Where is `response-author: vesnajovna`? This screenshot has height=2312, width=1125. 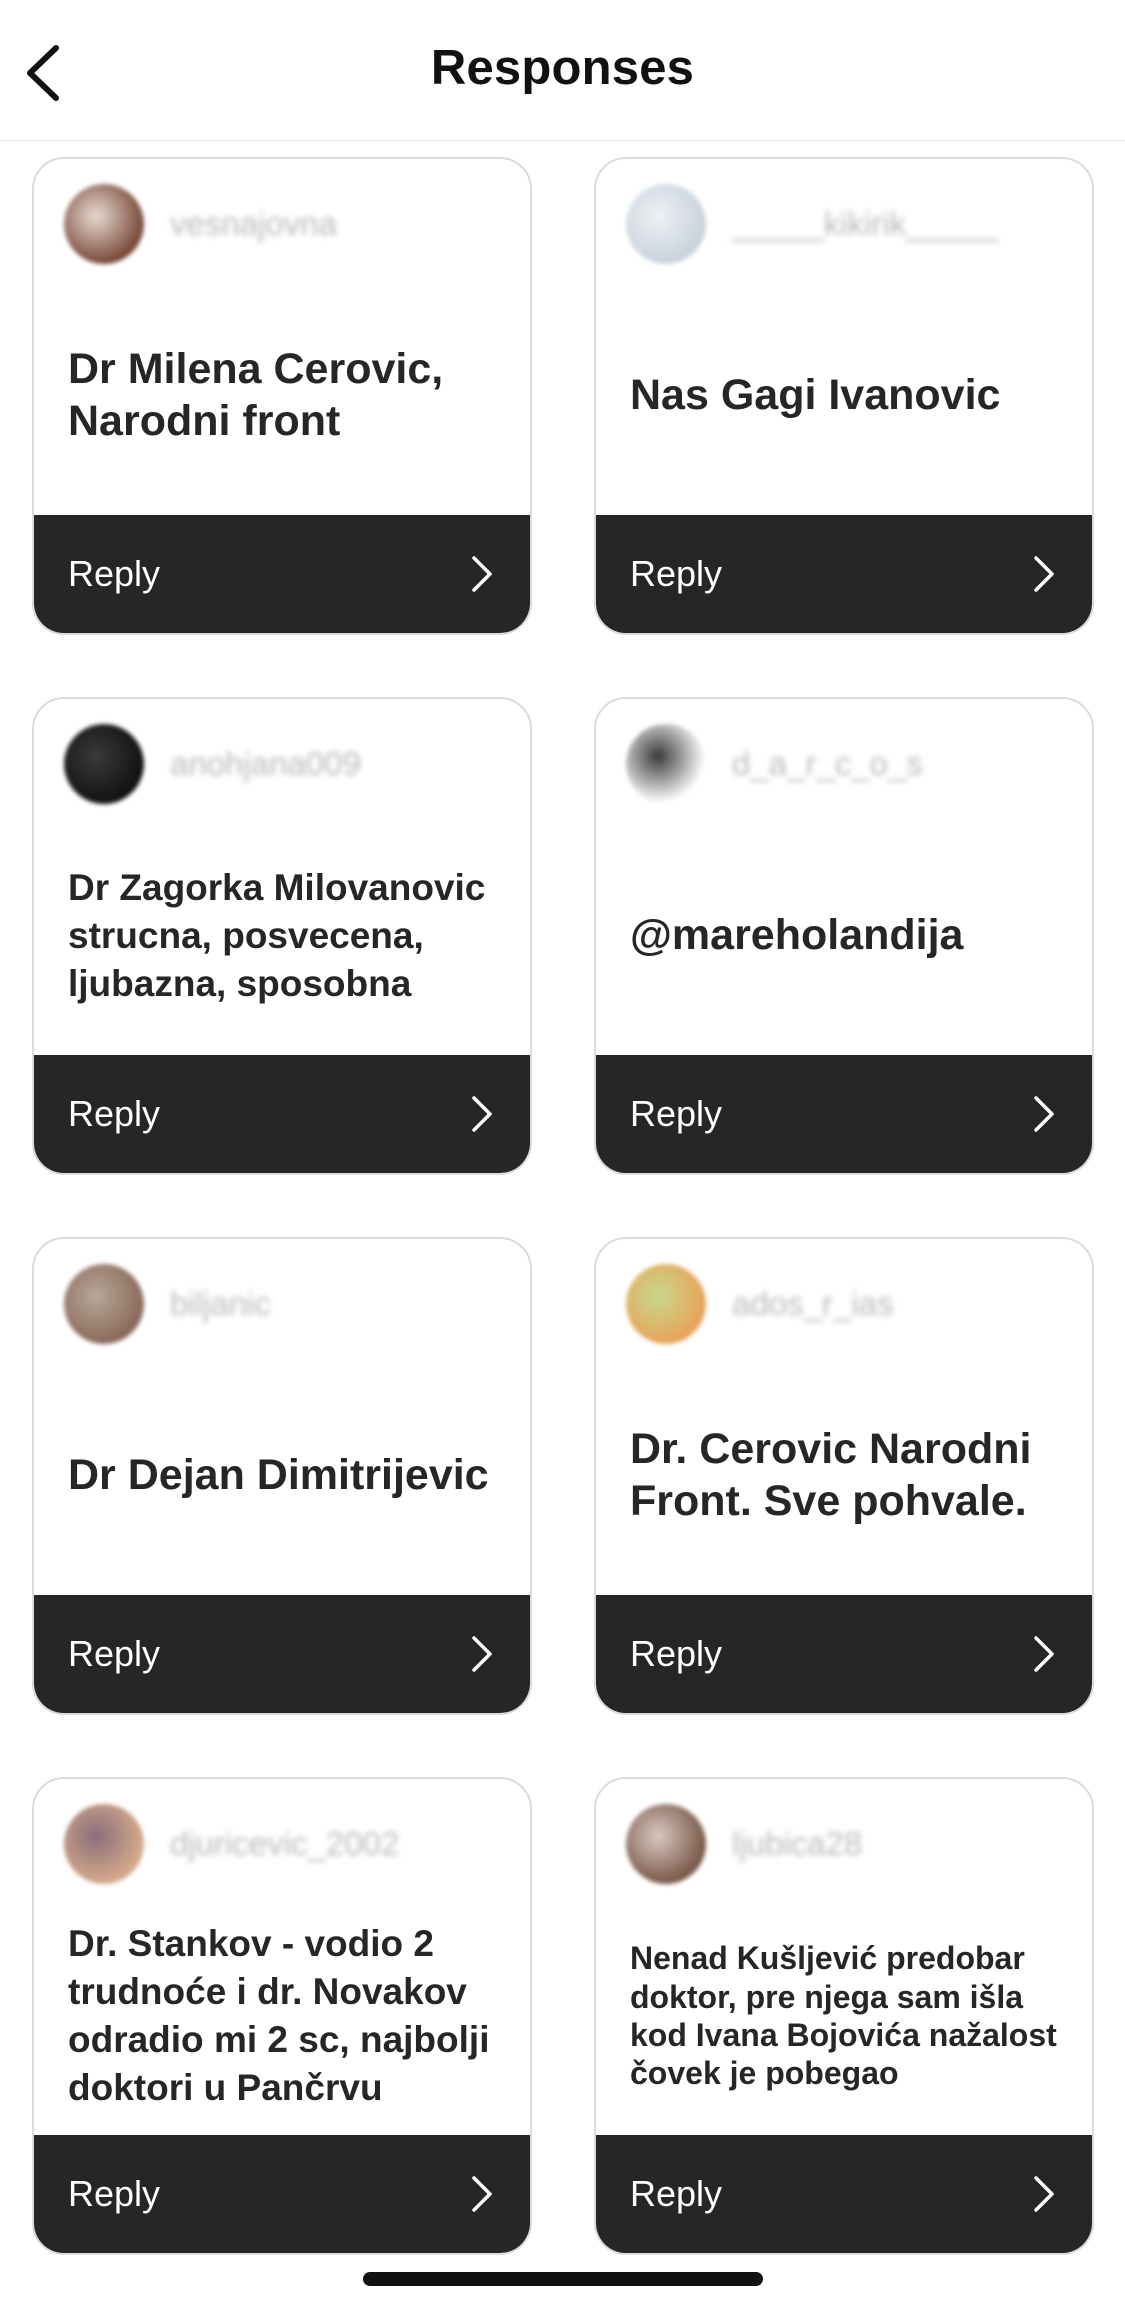
response-author: vesnajovna is located at coordinates (200, 224).